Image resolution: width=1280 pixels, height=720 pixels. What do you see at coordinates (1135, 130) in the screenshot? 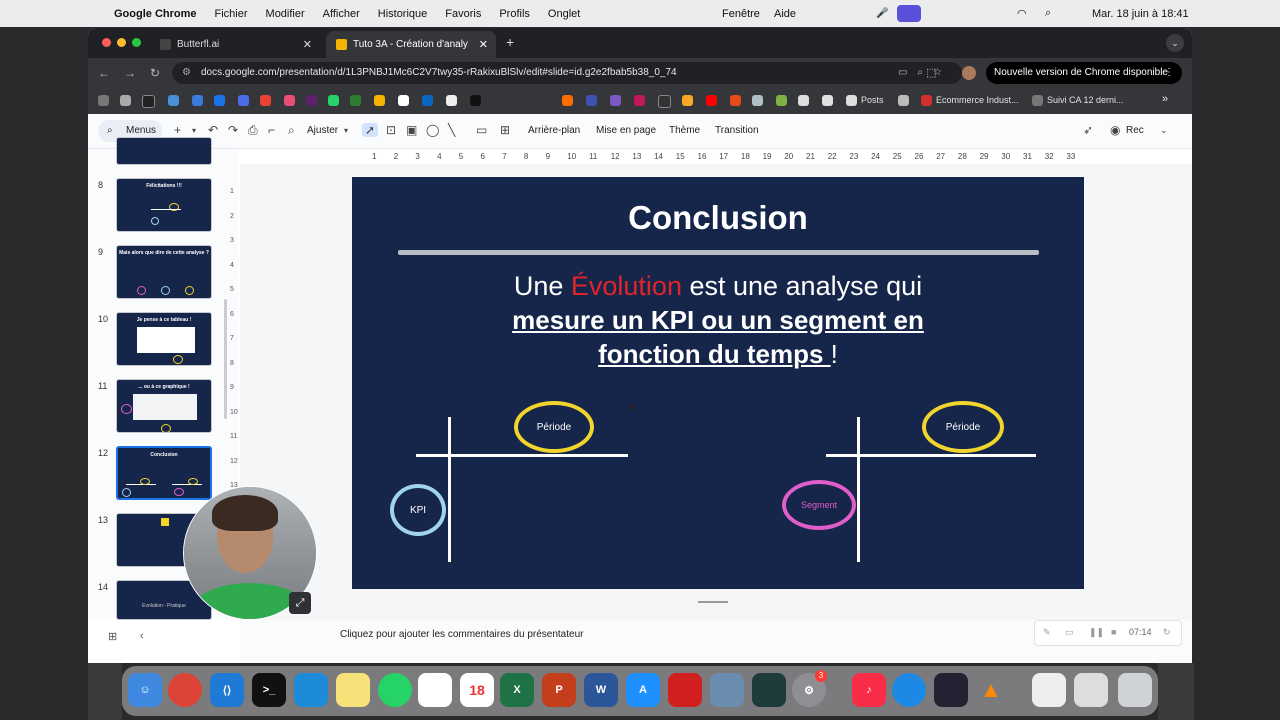
I see `rec-button: Rec` at bounding box center [1135, 130].